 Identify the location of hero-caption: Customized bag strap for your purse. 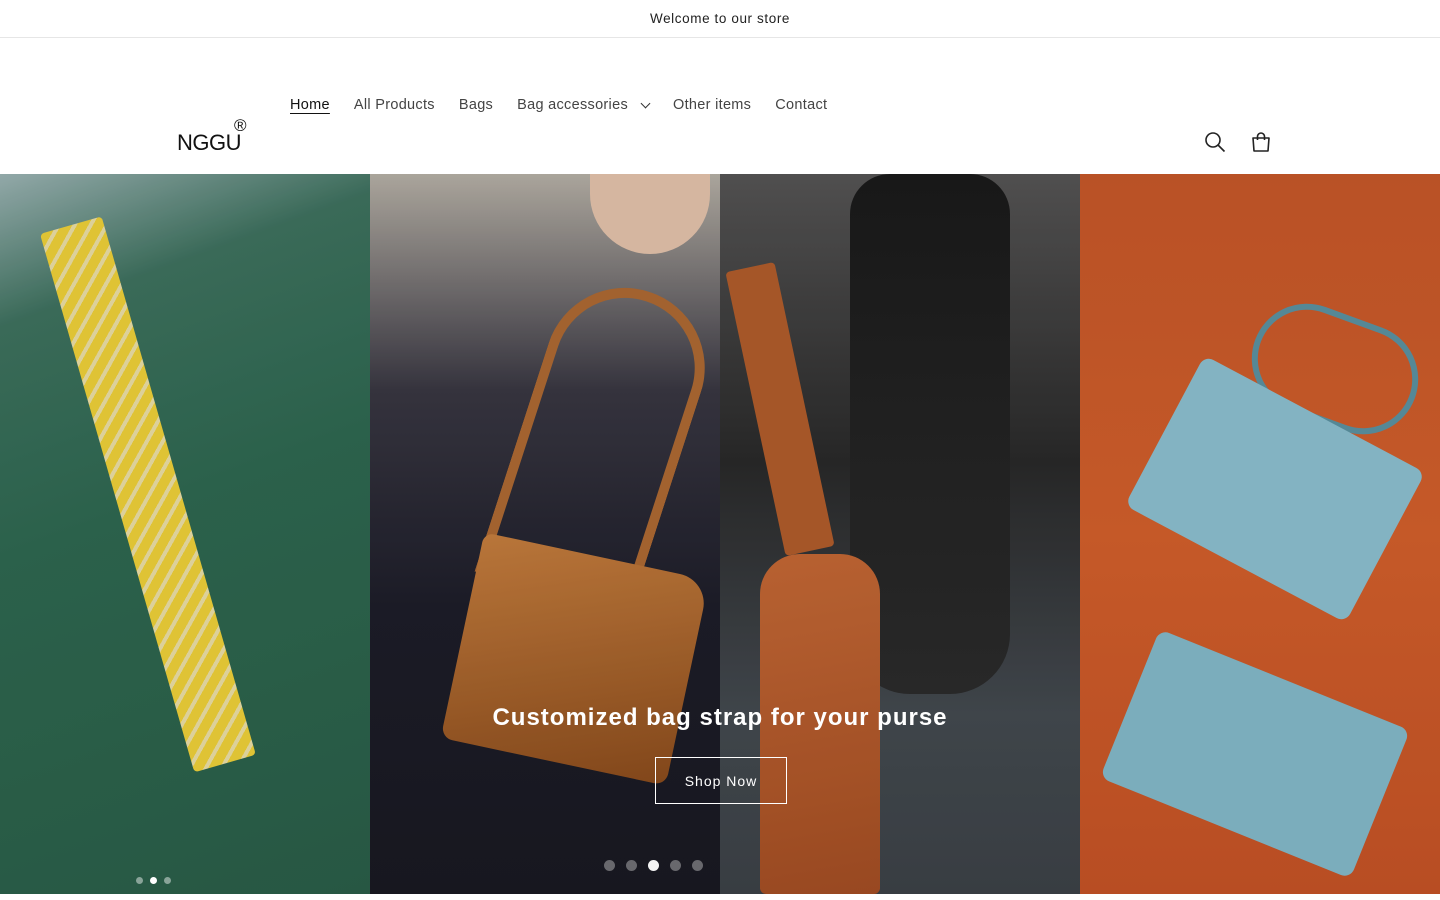
(720, 717).